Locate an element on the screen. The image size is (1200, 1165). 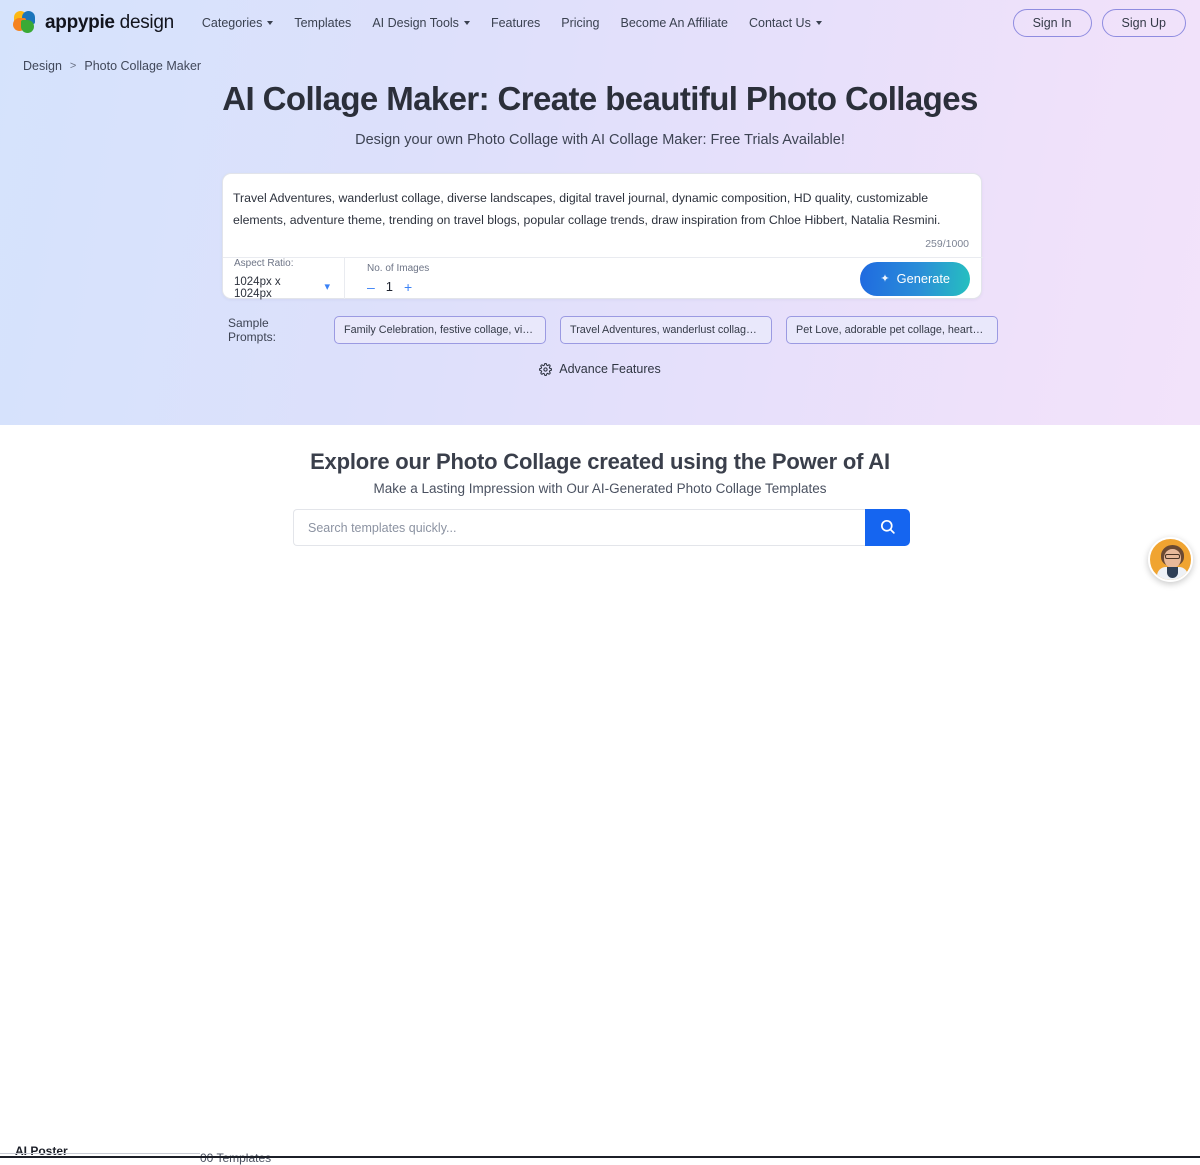
control-divider is located at coordinates (344, 278).